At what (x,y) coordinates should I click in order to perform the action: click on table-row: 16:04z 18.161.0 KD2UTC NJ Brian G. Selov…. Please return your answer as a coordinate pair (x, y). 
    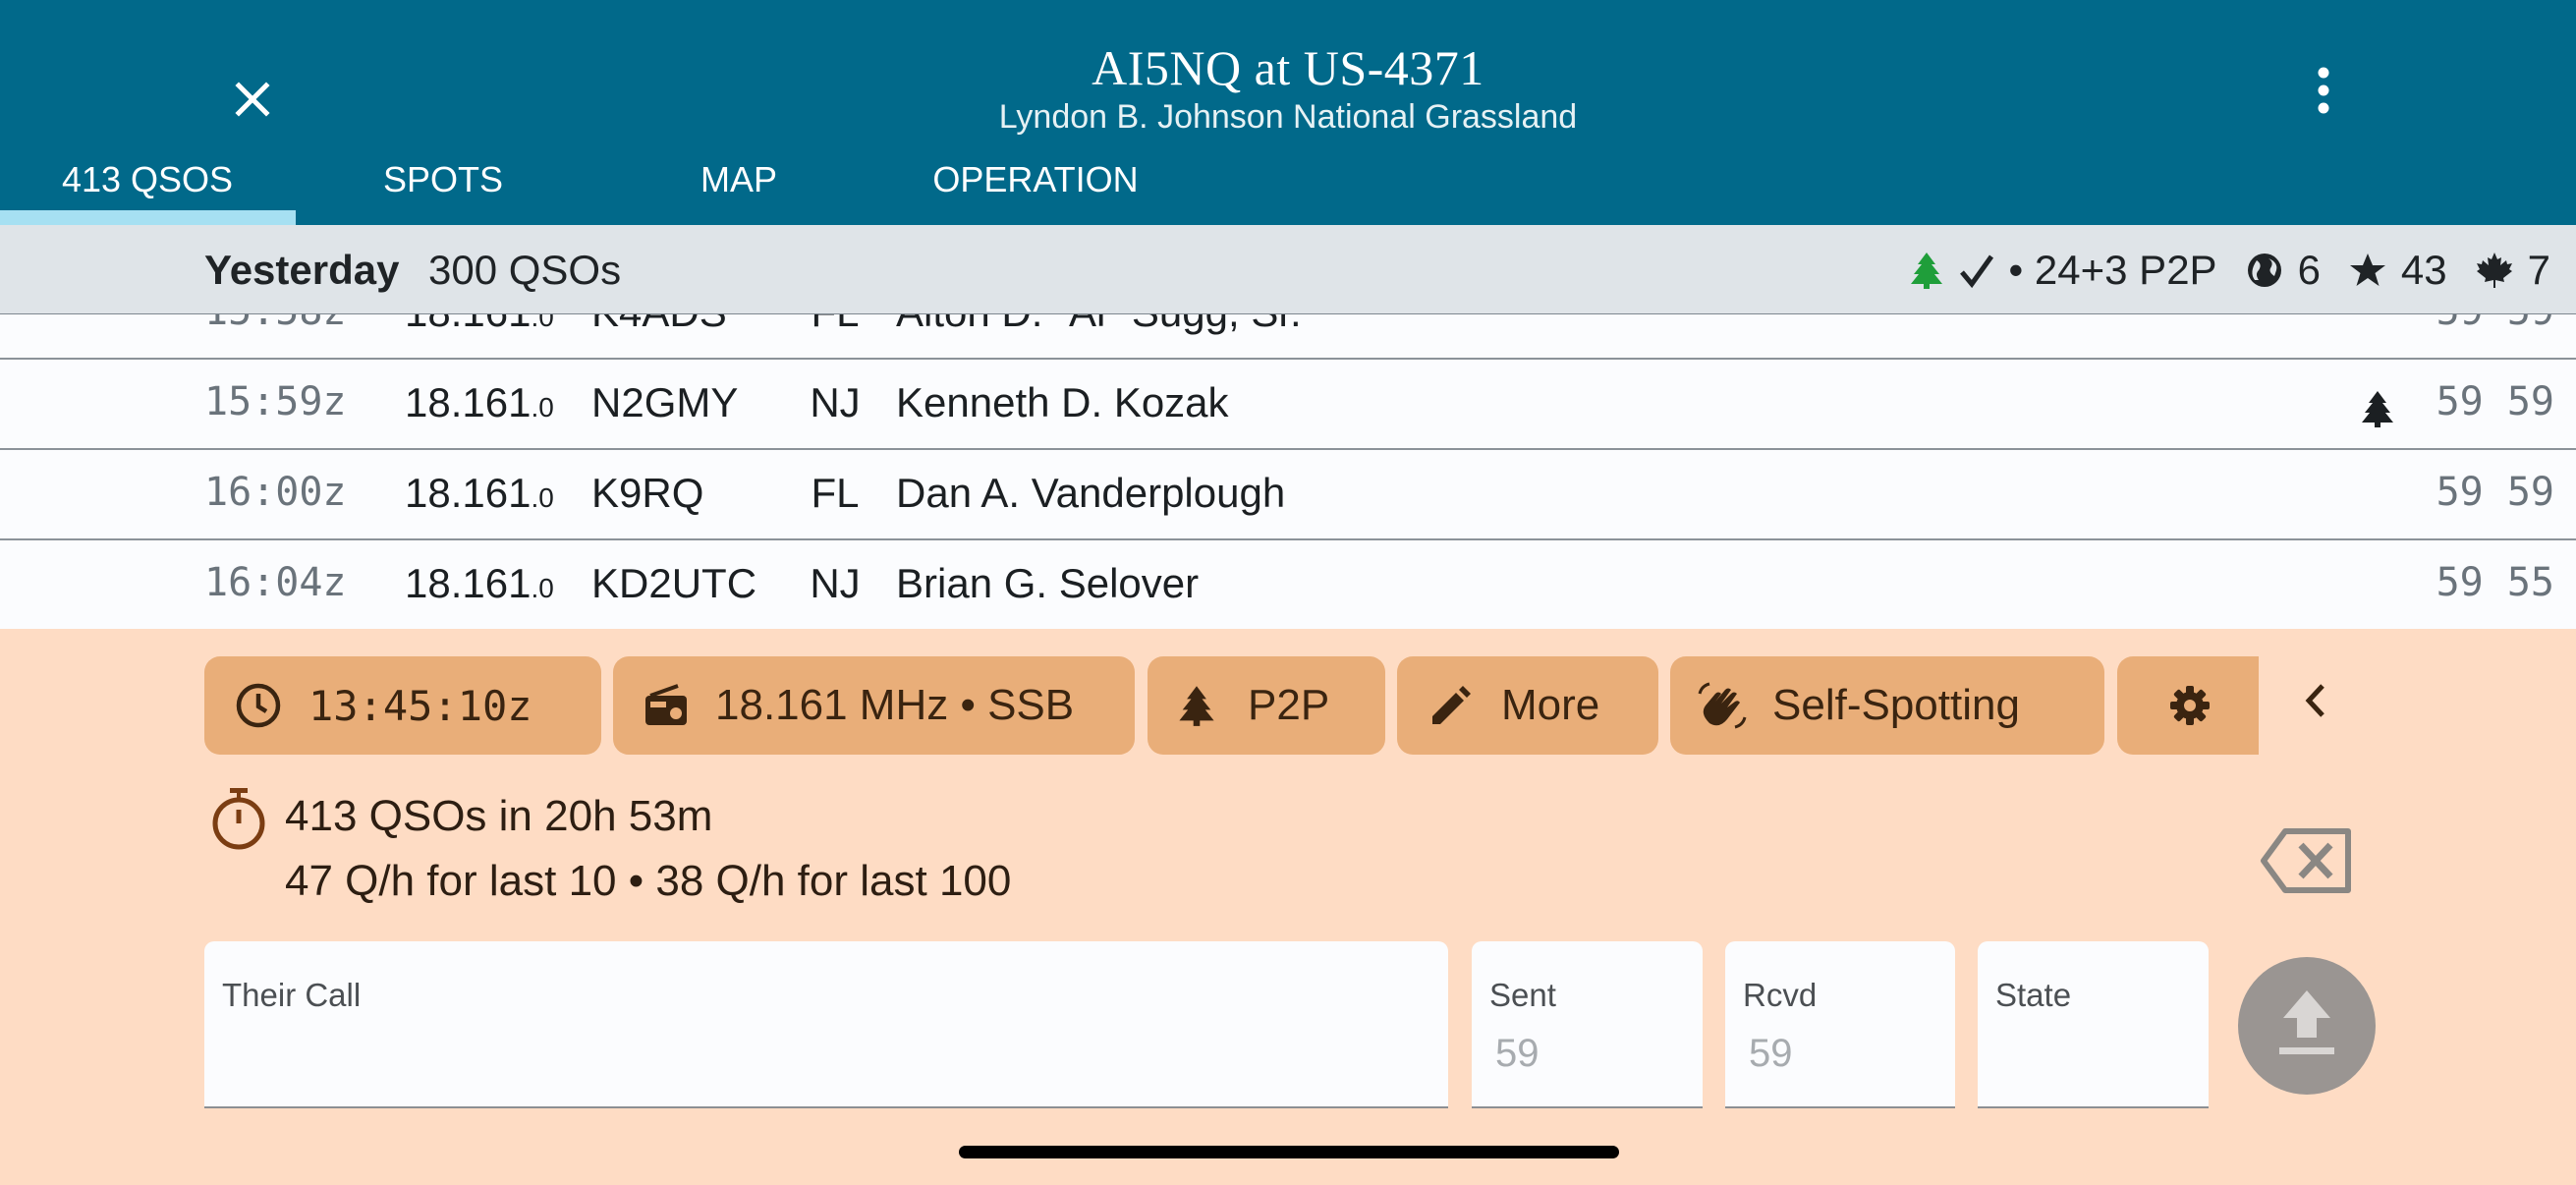
    Looking at the image, I should click on (1288, 585).